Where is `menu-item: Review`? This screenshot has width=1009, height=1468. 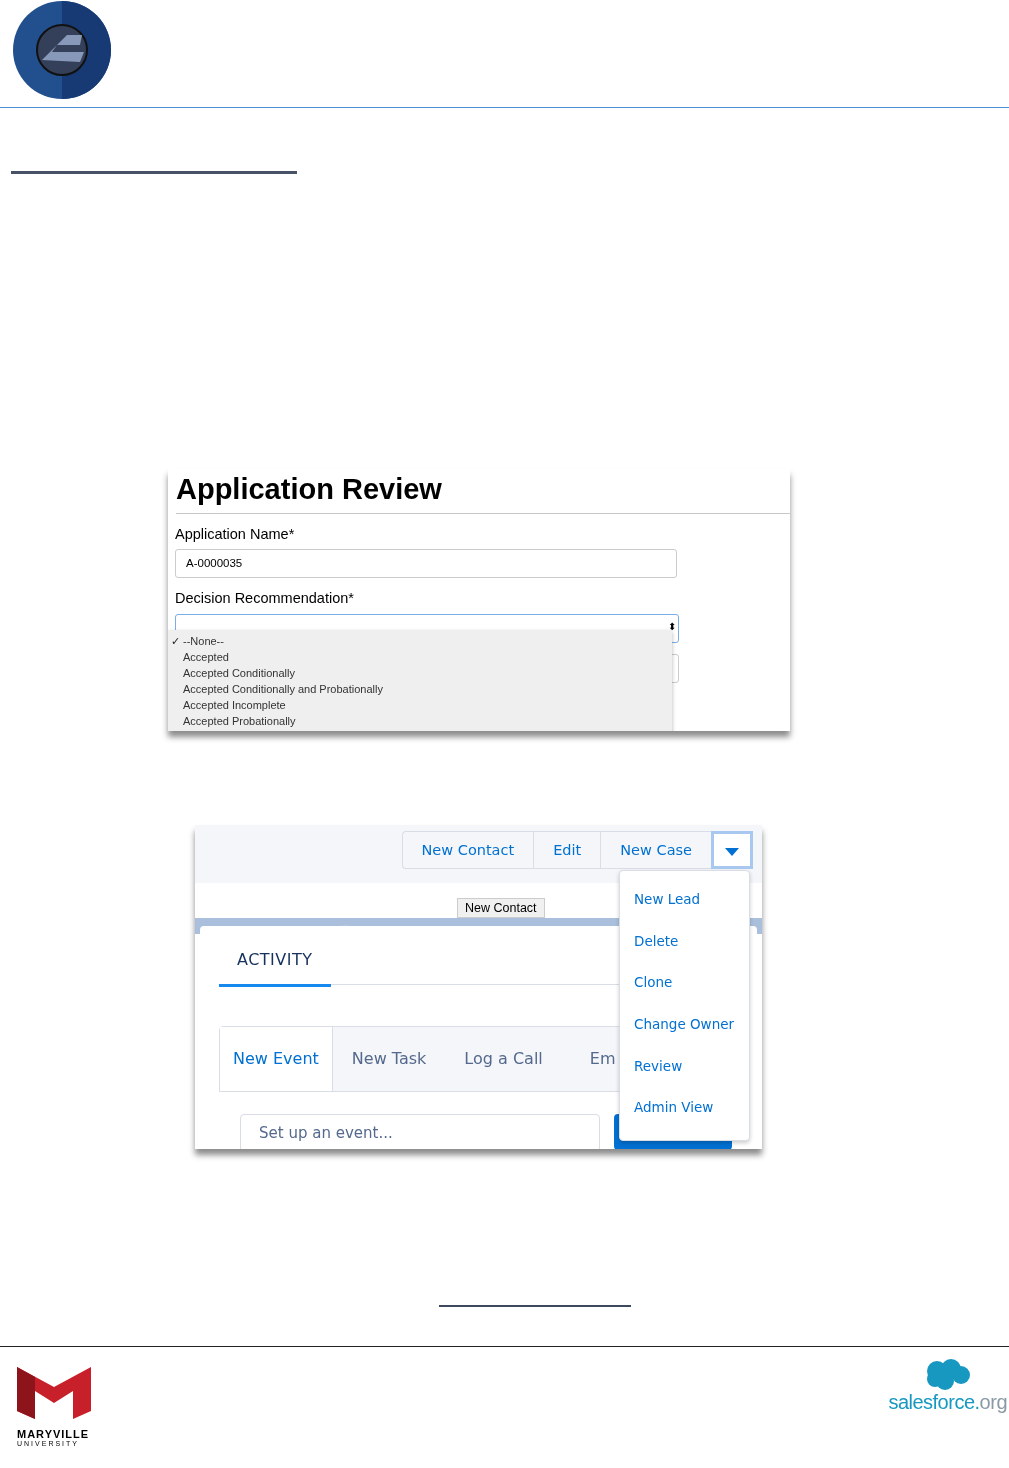
menu-item: Review is located at coordinates (684, 1078).